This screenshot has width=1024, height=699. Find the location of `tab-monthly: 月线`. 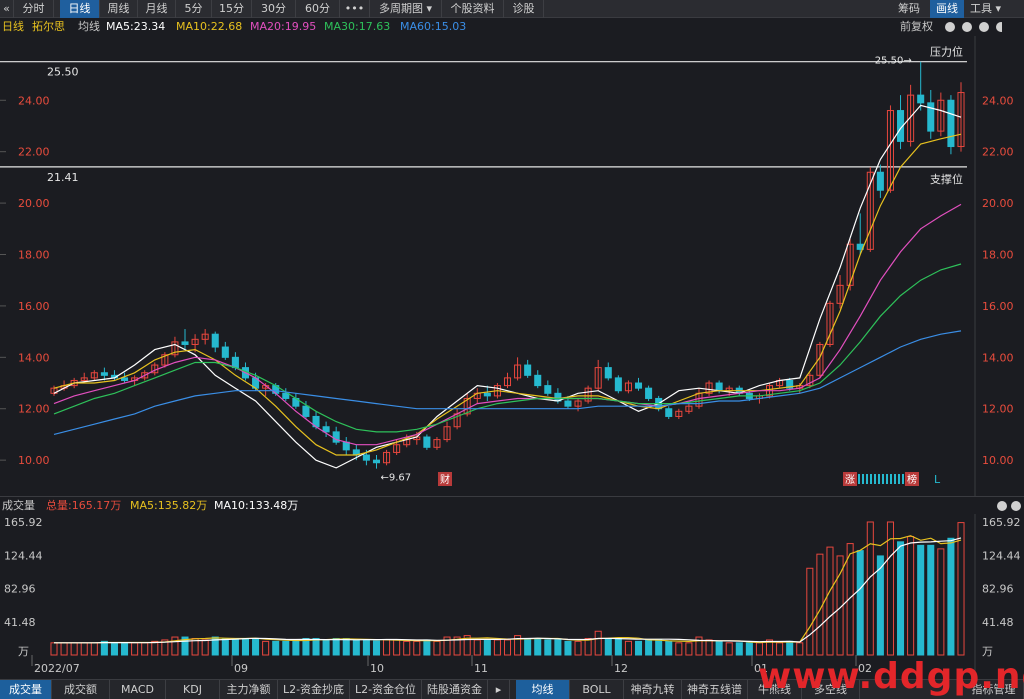

tab-monthly: 月线 is located at coordinates (157, 9).